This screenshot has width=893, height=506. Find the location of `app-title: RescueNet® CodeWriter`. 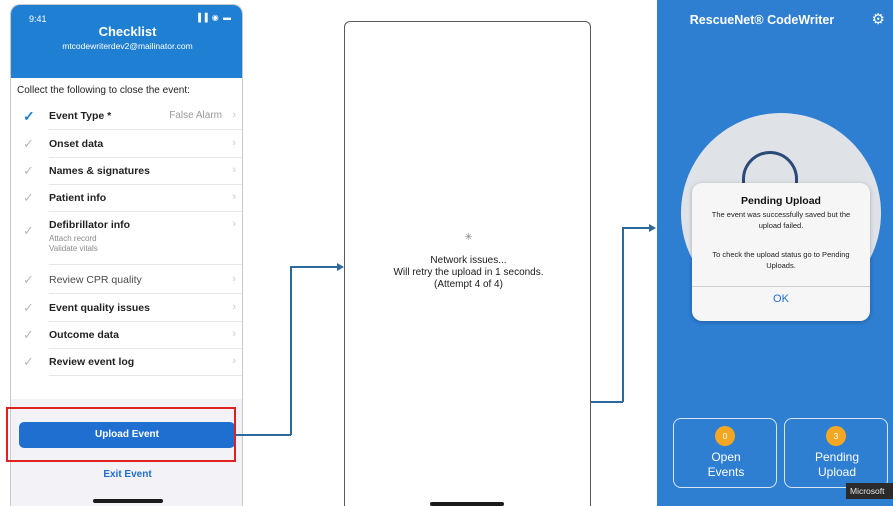

app-title: RescueNet® CodeWriter is located at coordinates (762, 20).